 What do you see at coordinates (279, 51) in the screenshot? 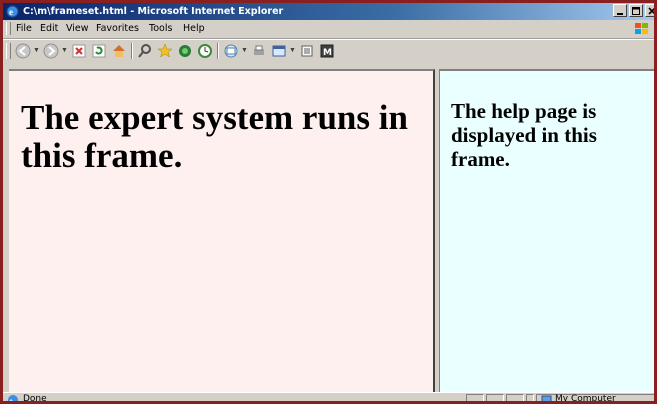
I see `edit-icon` at bounding box center [279, 51].